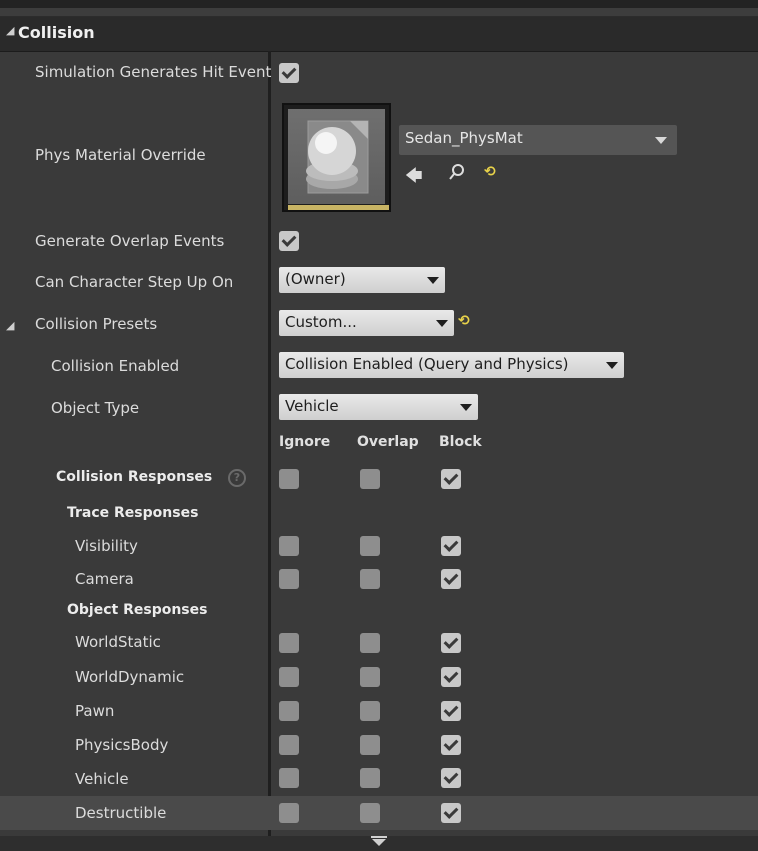 The image size is (758, 851). What do you see at coordinates (451, 677) in the screenshot?
I see `worlddynamic-block-checkbox` at bounding box center [451, 677].